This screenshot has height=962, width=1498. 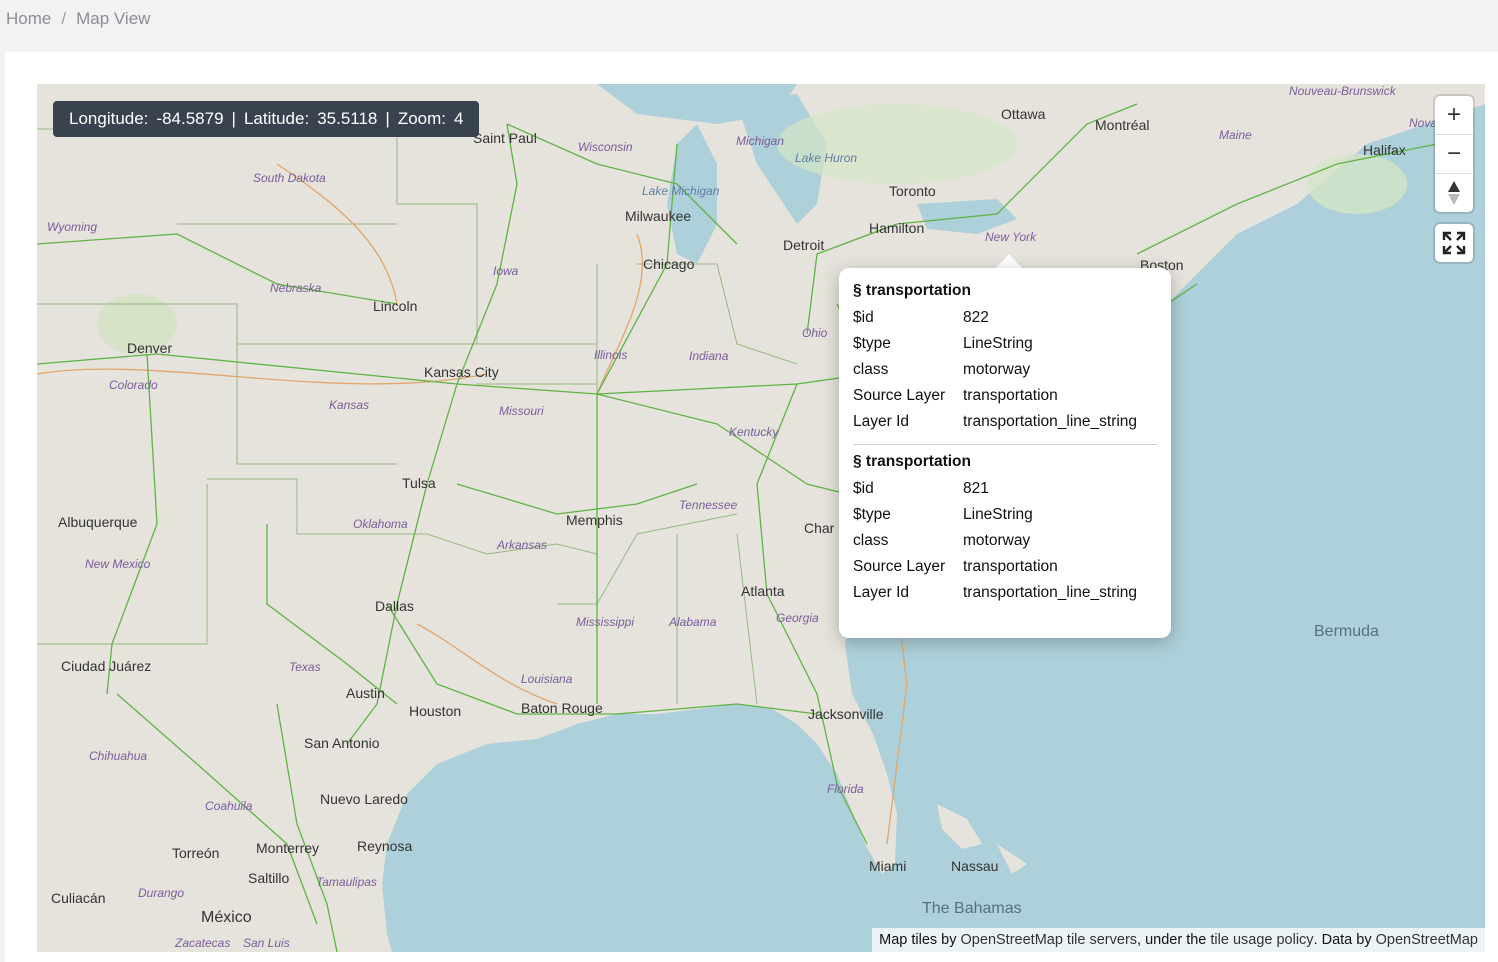 What do you see at coordinates (1001, 490) in the screenshot?
I see `property-row: $id 821` at bounding box center [1001, 490].